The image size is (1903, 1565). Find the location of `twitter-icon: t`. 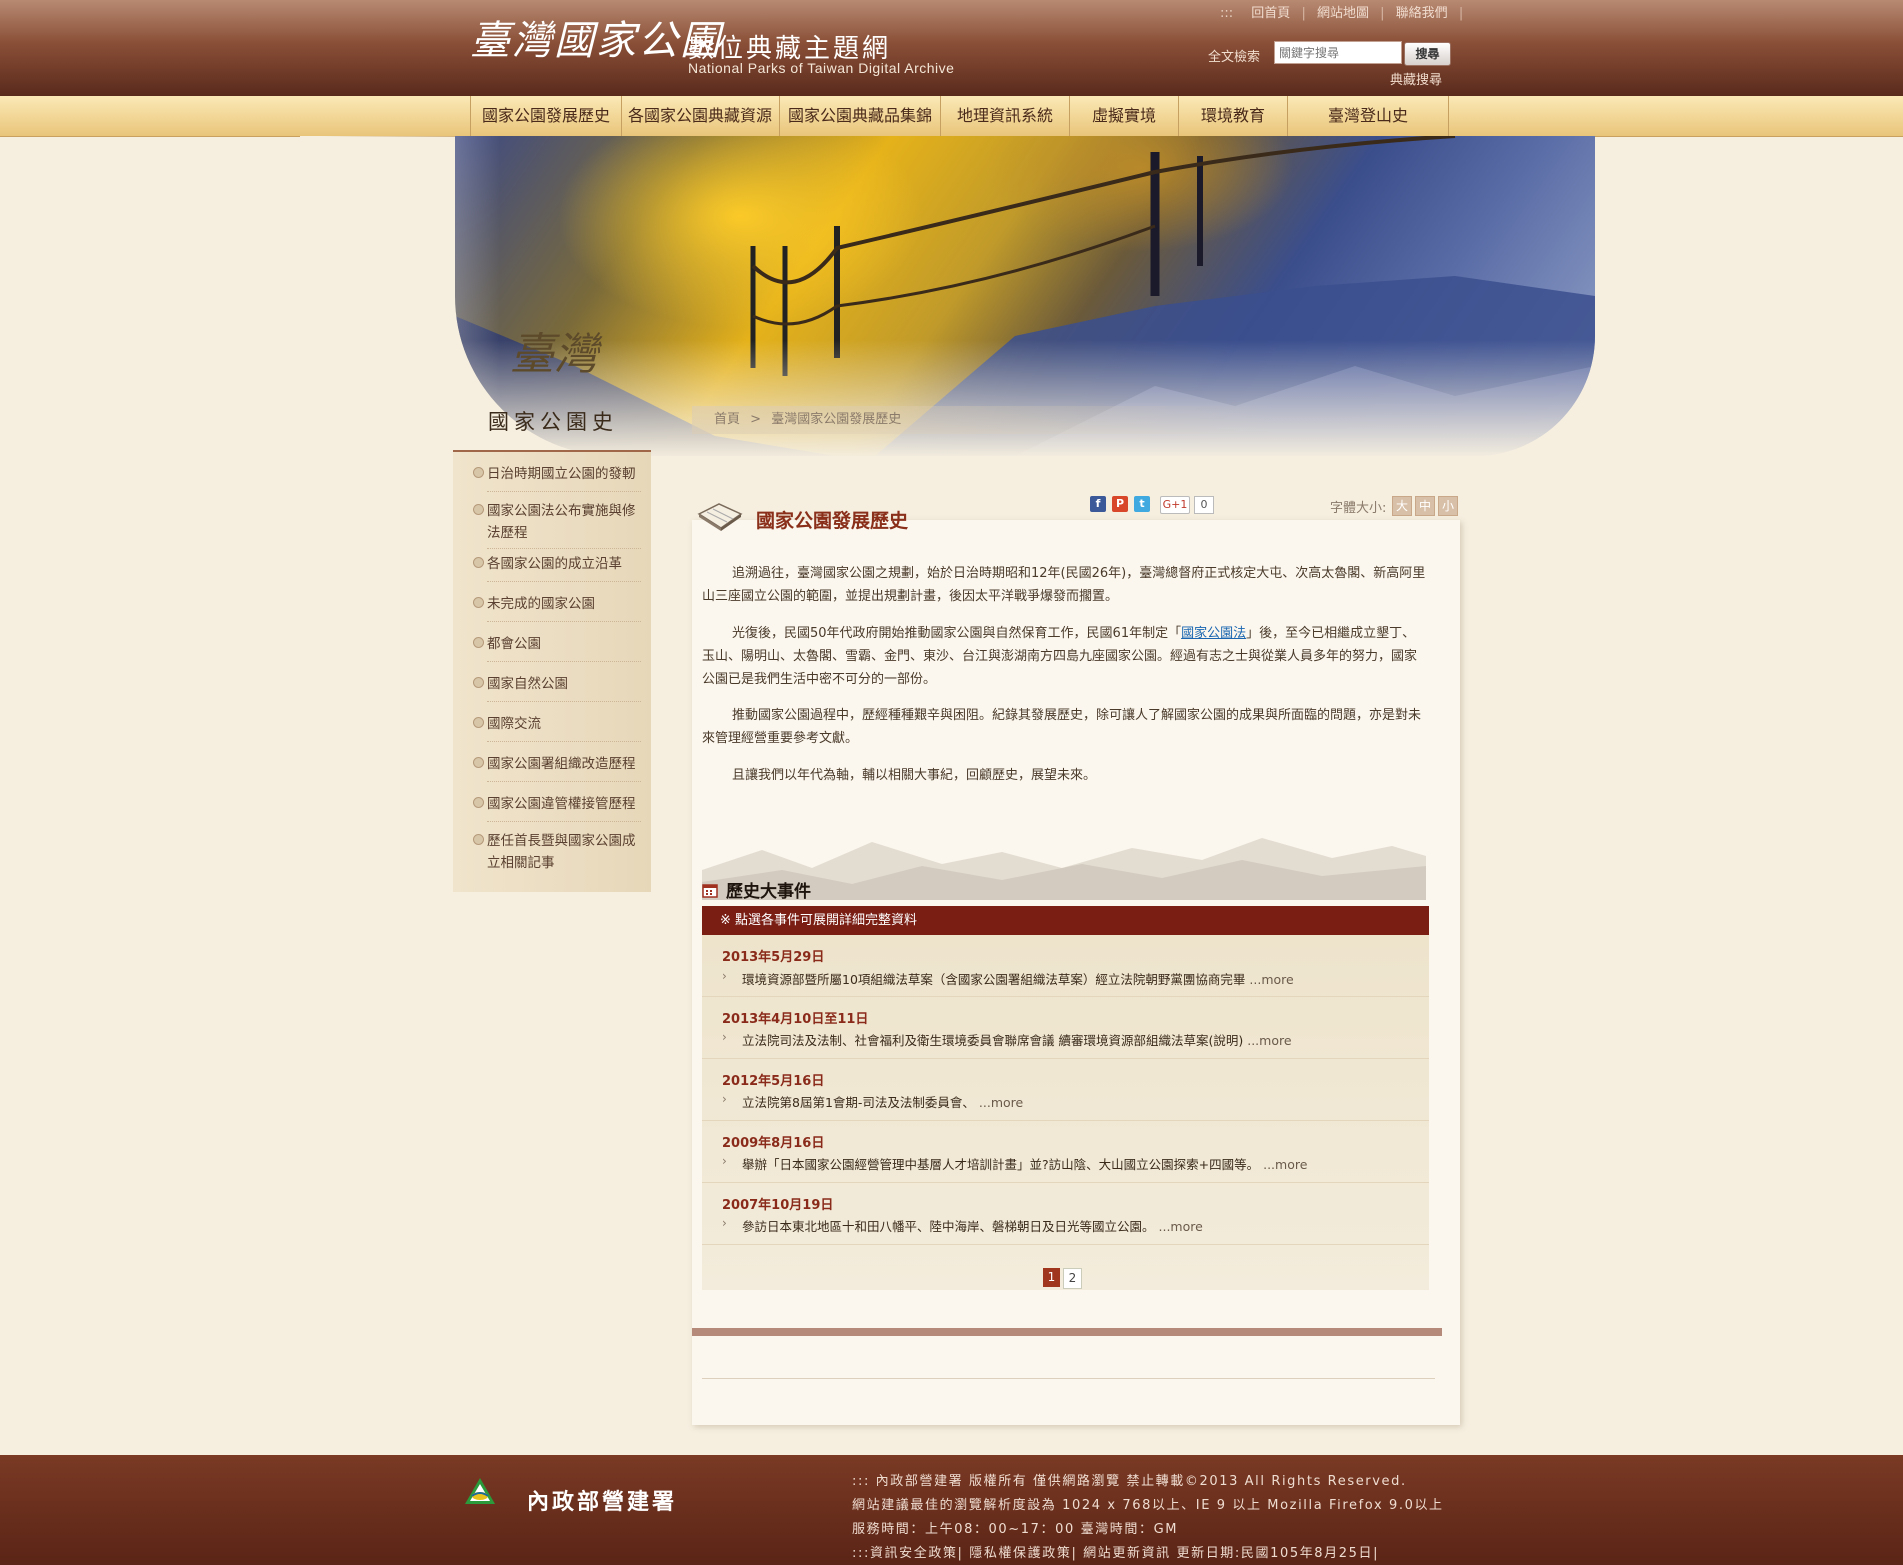

twitter-icon: t is located at coordinates (1142, 504).